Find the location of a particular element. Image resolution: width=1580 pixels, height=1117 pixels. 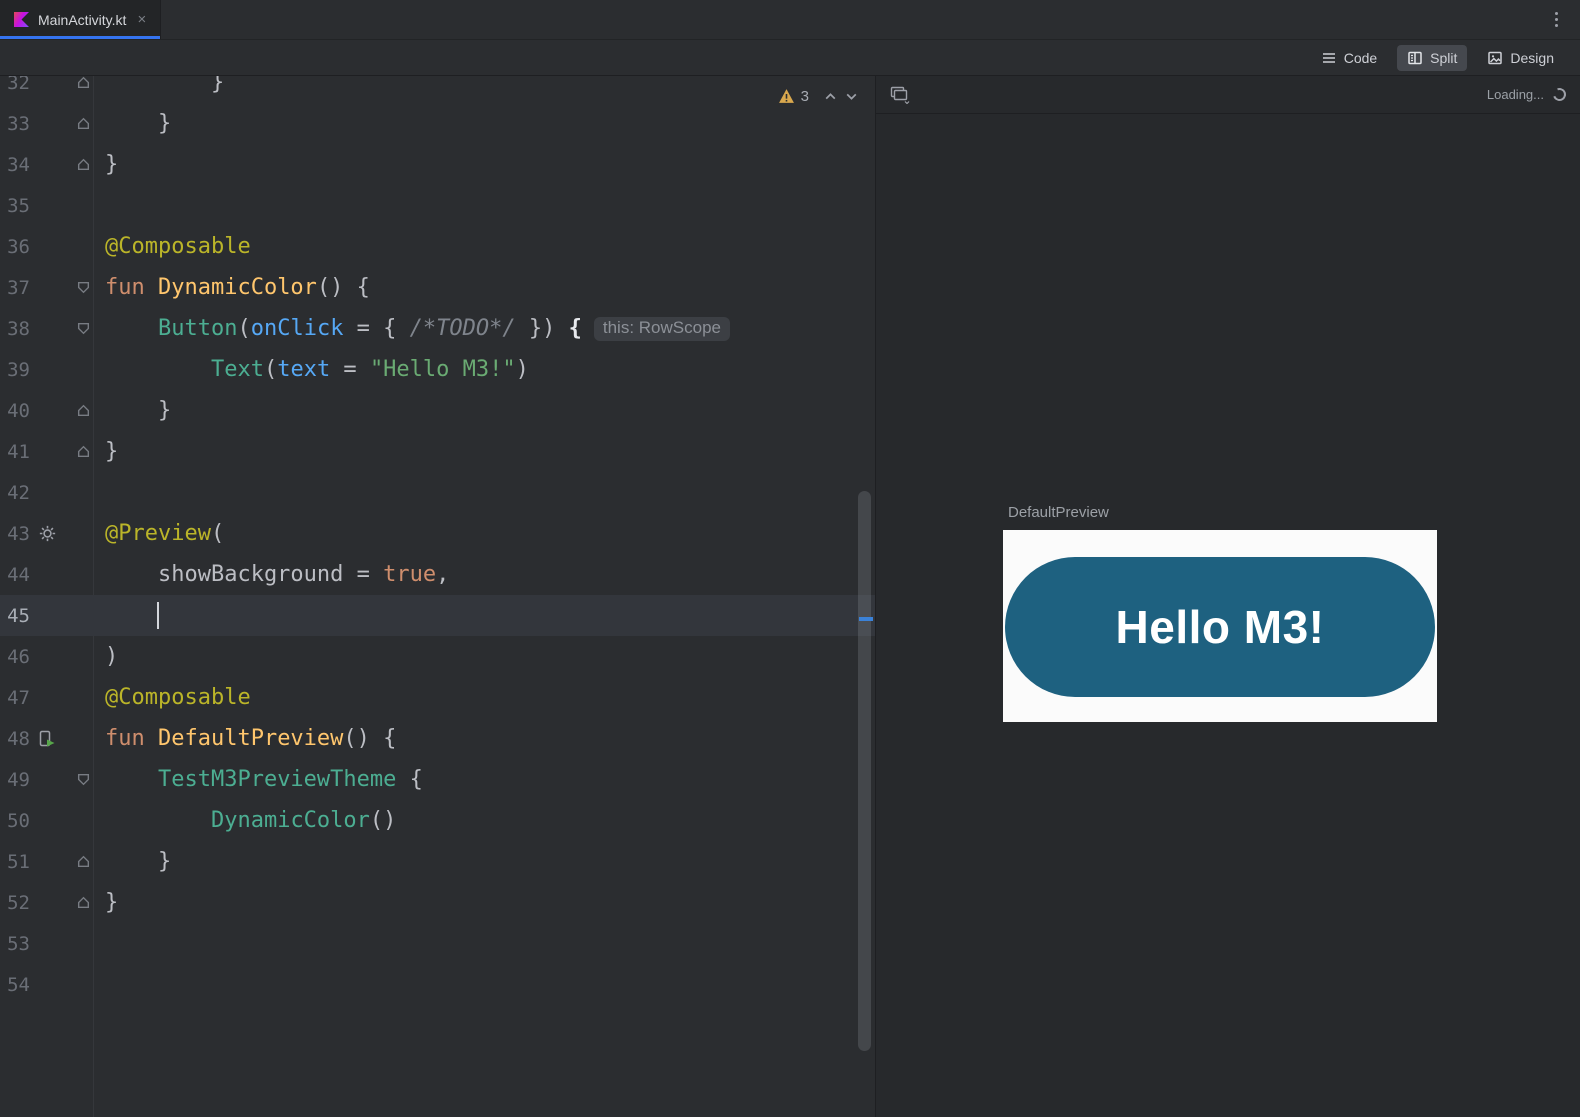

line-number: 50 is located at coordinates (18, 820).